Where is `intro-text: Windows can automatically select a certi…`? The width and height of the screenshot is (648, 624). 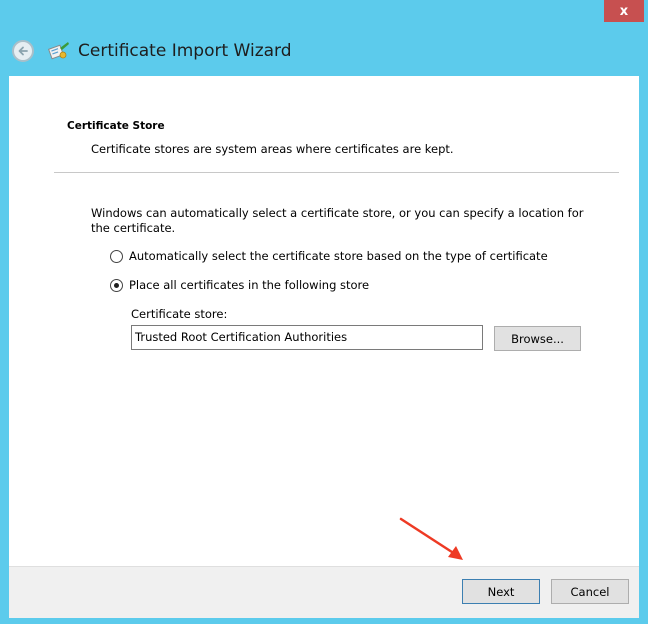
intro-text: Windows can automatically select a certi… is located at coordinates (337, 220).